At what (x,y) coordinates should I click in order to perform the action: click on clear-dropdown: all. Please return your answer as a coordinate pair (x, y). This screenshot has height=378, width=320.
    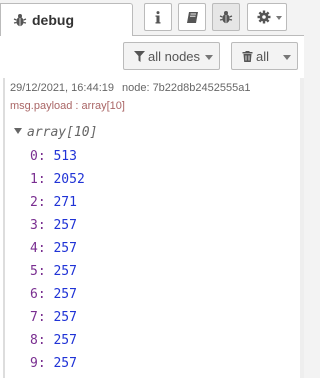
    Looking at the image, I should click on (264, 56).